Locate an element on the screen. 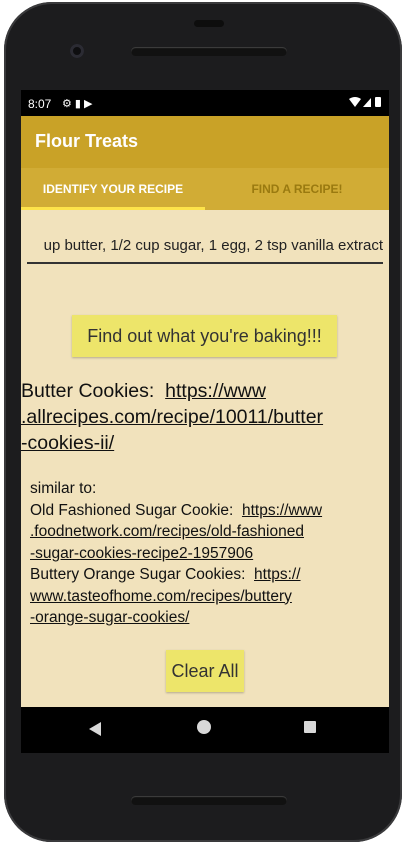 The height and width of the screenshot is (846, 408). recents-icon is located at coordinates (310, 727).